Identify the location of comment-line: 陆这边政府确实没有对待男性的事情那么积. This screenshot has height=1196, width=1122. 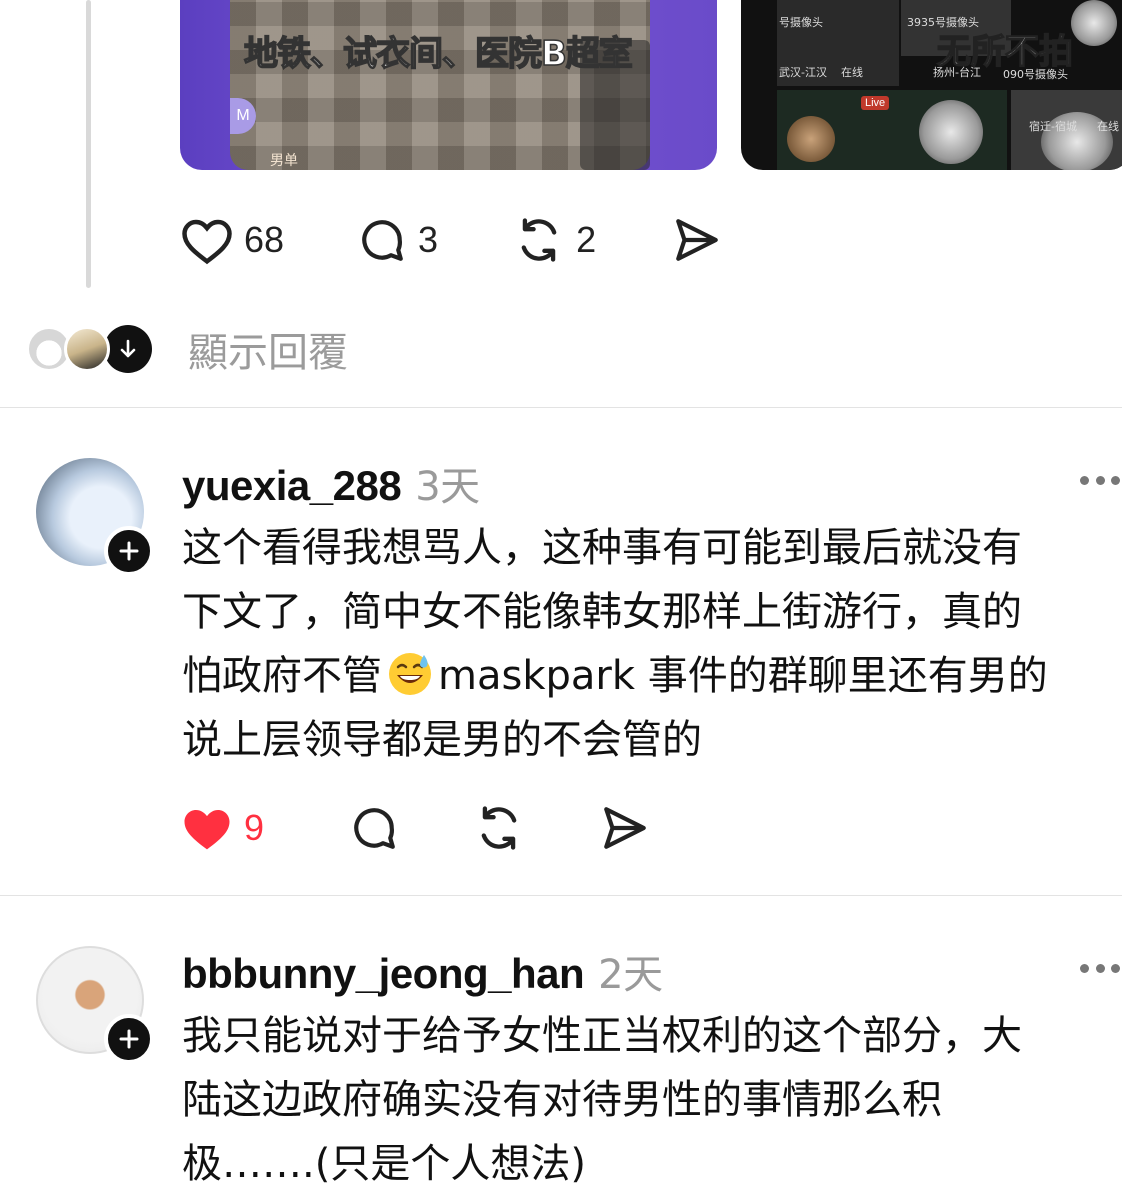
(562, 1100).